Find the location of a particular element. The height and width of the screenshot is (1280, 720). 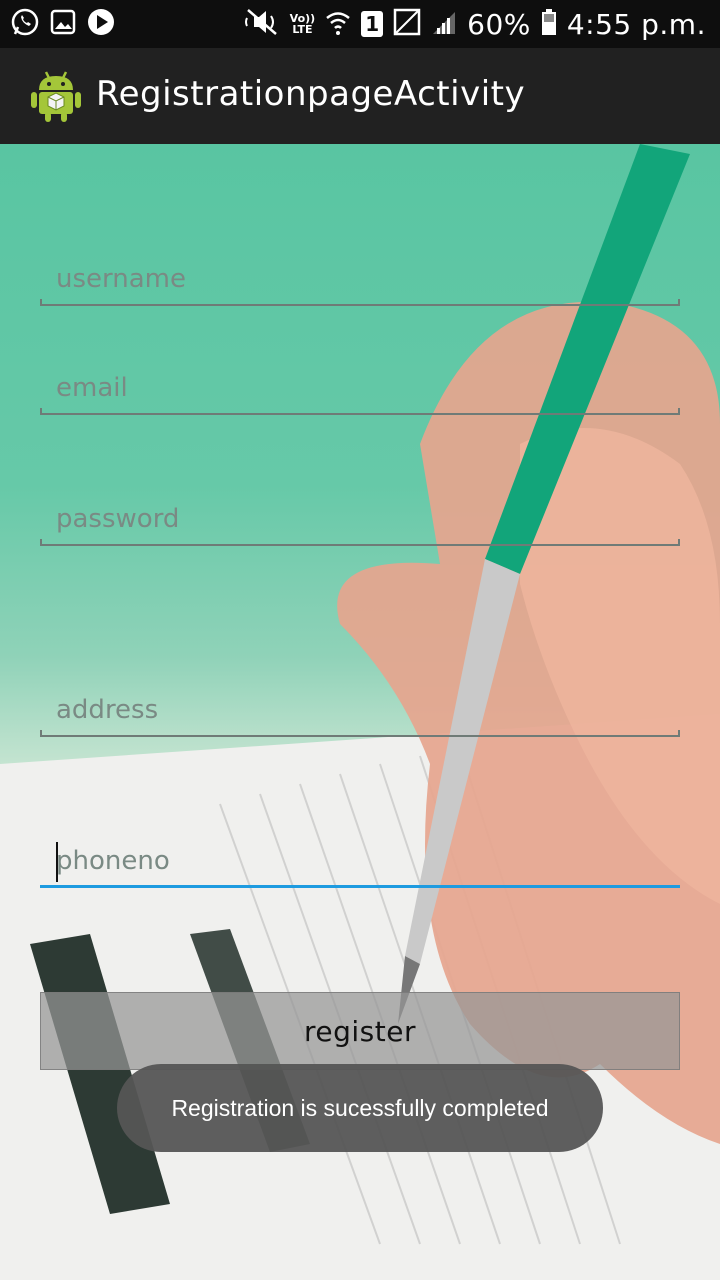

app-bar: RegistrationpageActivity is located at coordinates (360, 96).